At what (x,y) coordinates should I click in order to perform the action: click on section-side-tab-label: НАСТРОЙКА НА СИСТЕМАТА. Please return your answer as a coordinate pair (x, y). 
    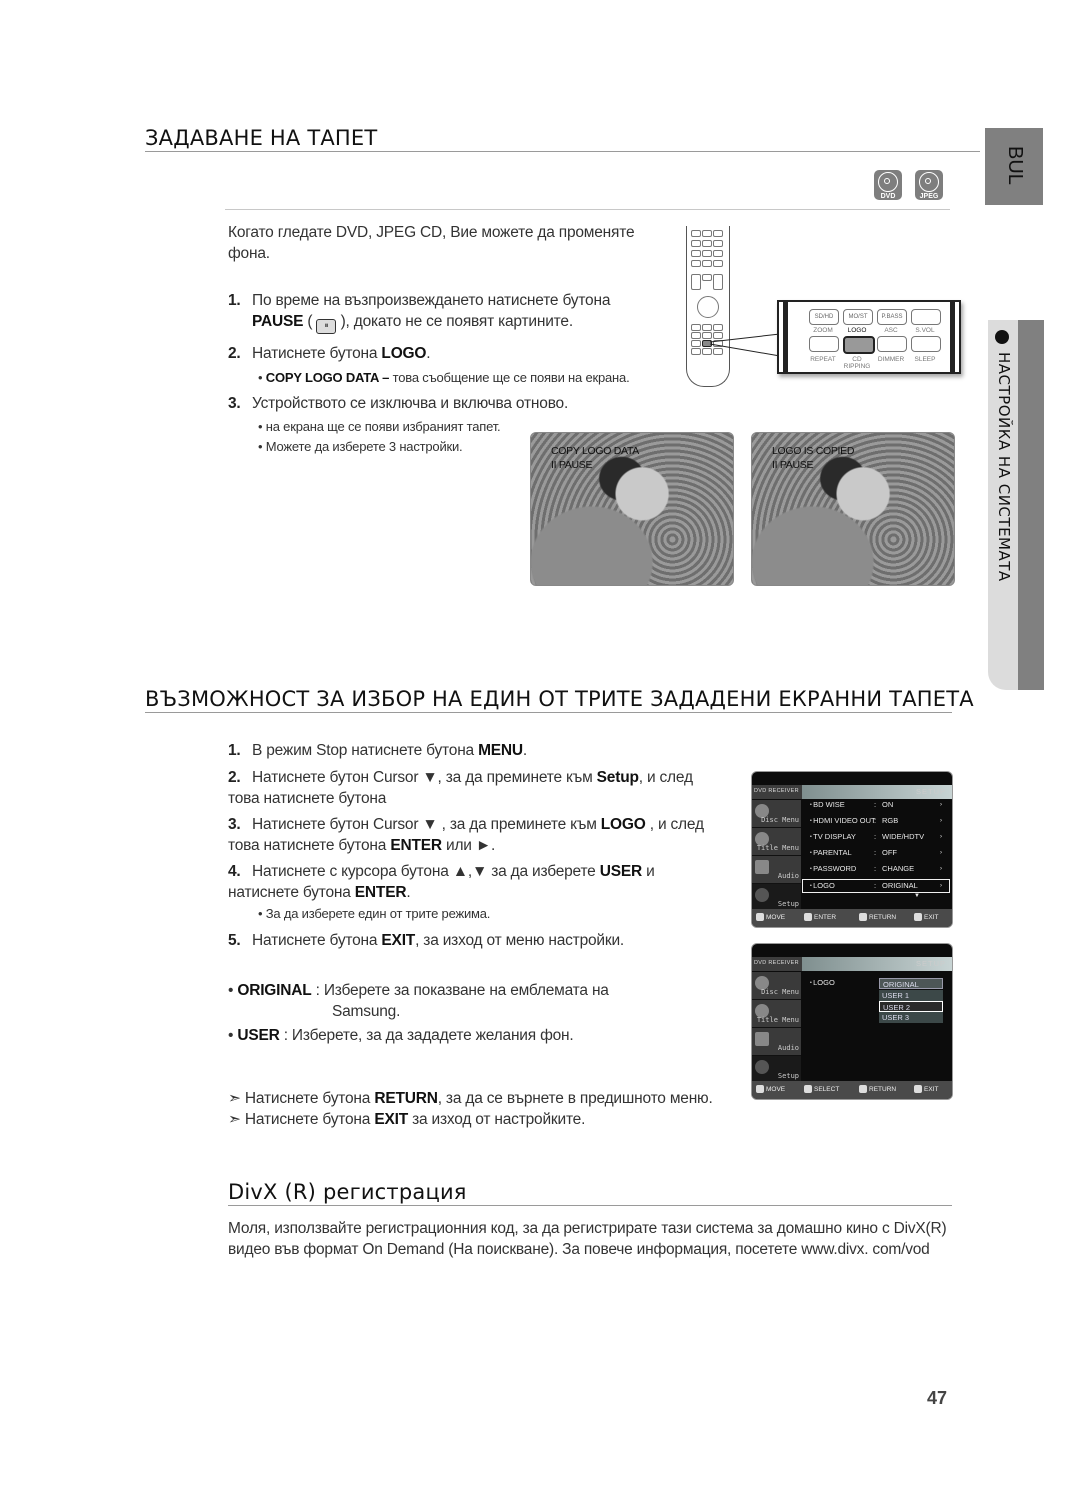
    Looking at the image, I should click on (1004, 467).